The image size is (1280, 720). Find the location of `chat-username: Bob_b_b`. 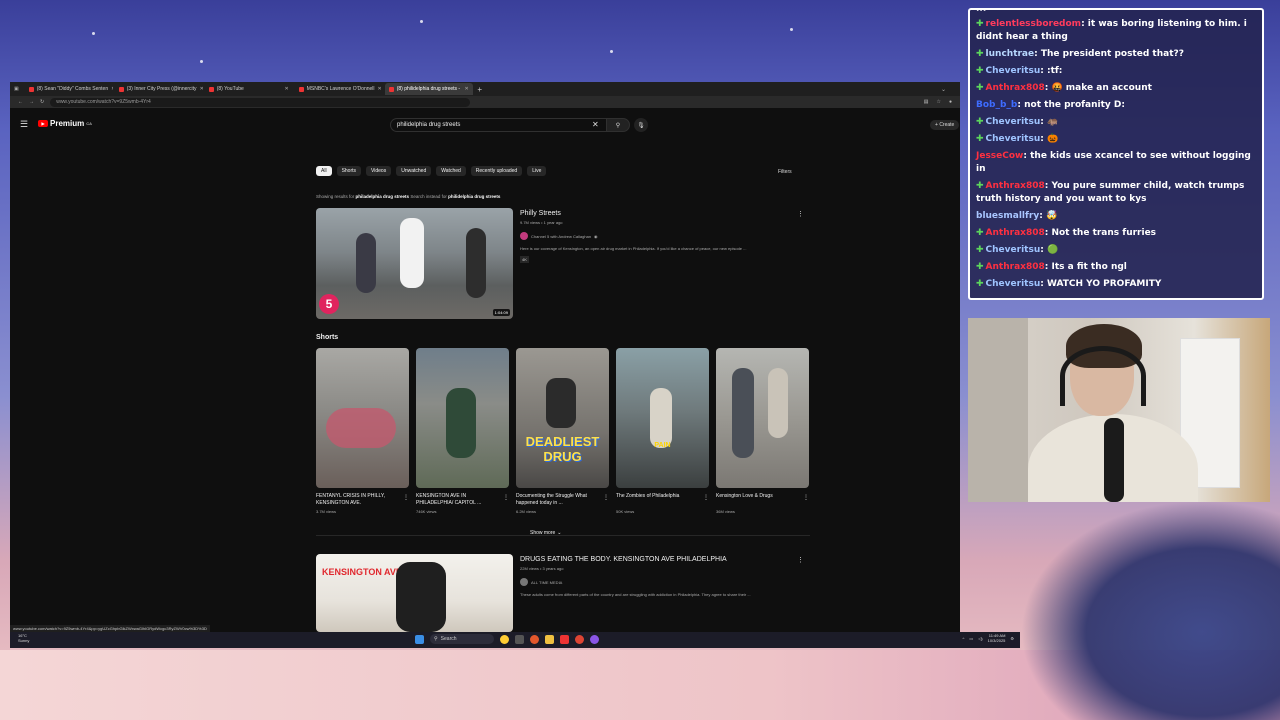

chat-username: Bob_b_b is located at coordinates (996, 105).